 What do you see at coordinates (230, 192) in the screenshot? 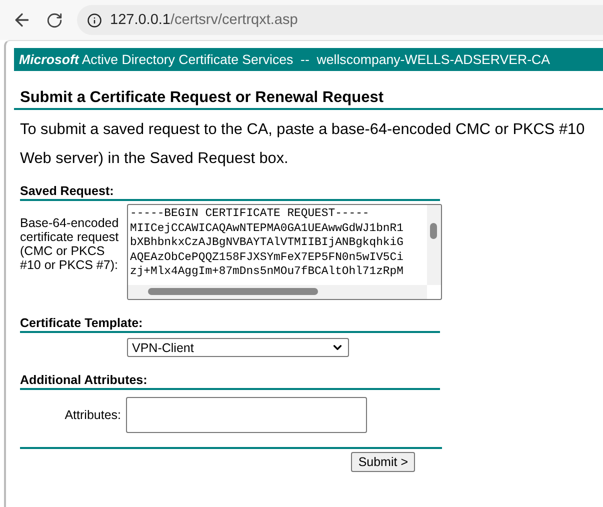
I see `section-heading: Saved Request:` at bounding box center [230, 192].